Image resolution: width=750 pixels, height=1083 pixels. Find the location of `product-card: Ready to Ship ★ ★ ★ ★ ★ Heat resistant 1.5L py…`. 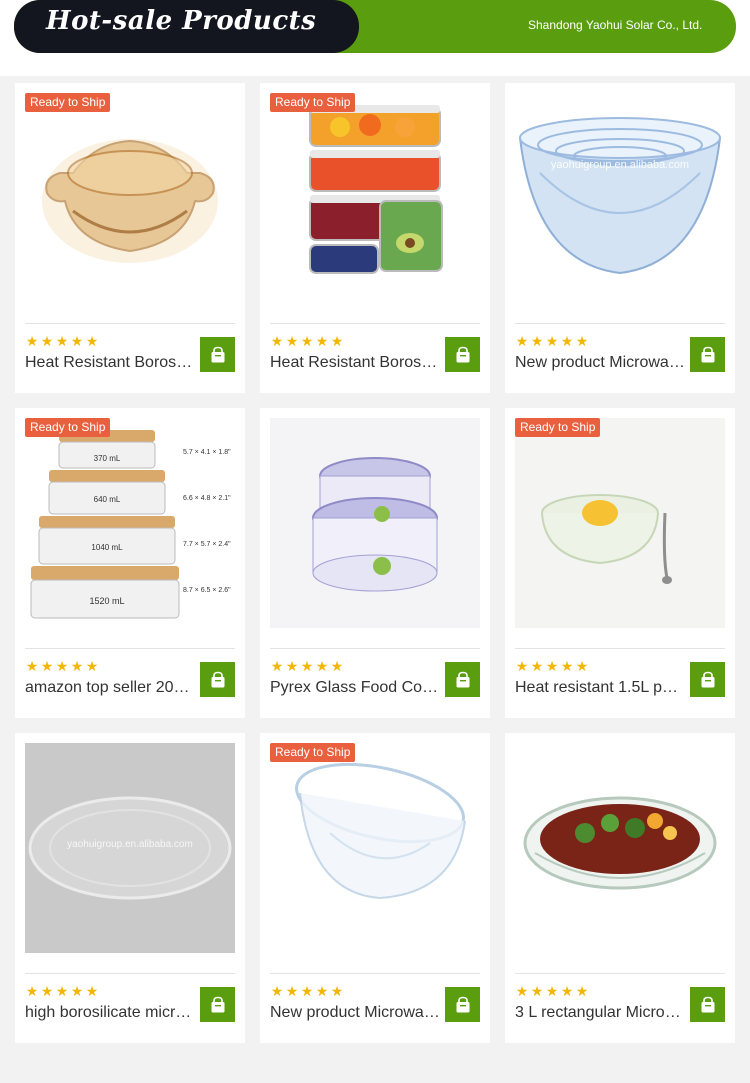

product-card: Ready to Ship ★ ★ ★ ★ ★ Heat resistant 1.5L py… is located at coordinates (620, 563).